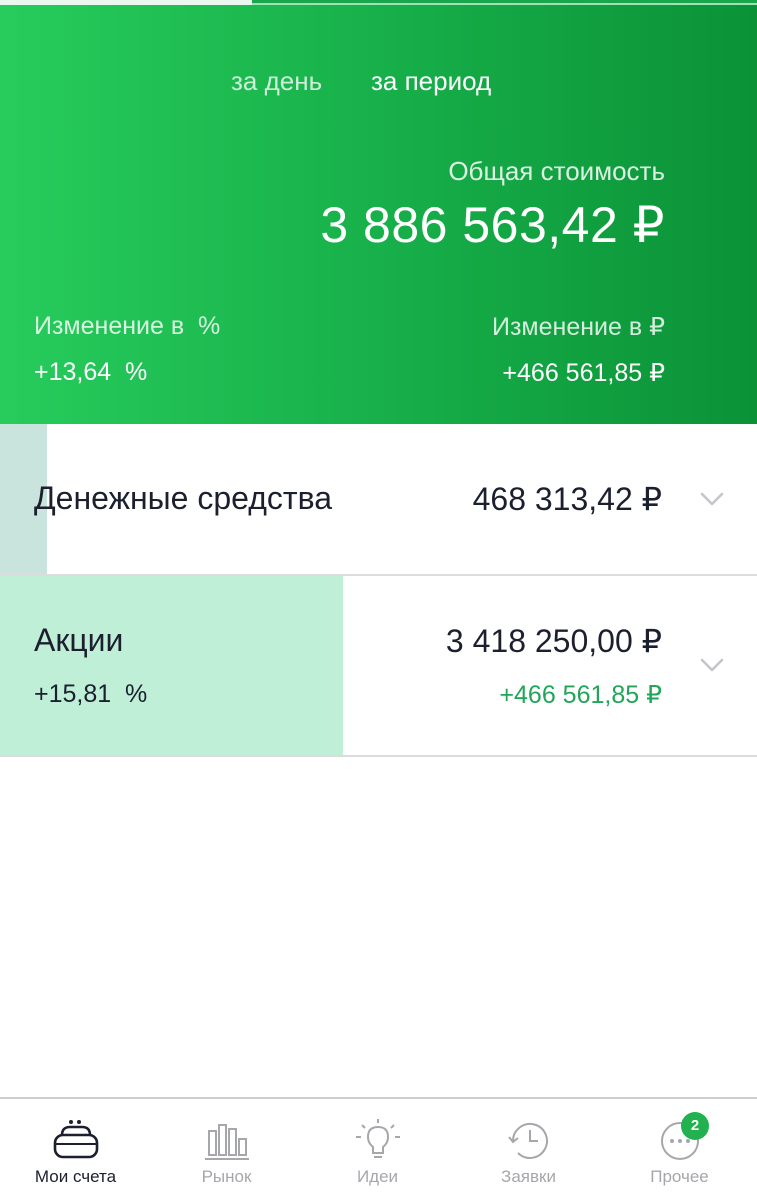 The width and height of the screenshot is (757, 1200). I want to click on change-percent-value: +13,64 %, so click(91, 372).